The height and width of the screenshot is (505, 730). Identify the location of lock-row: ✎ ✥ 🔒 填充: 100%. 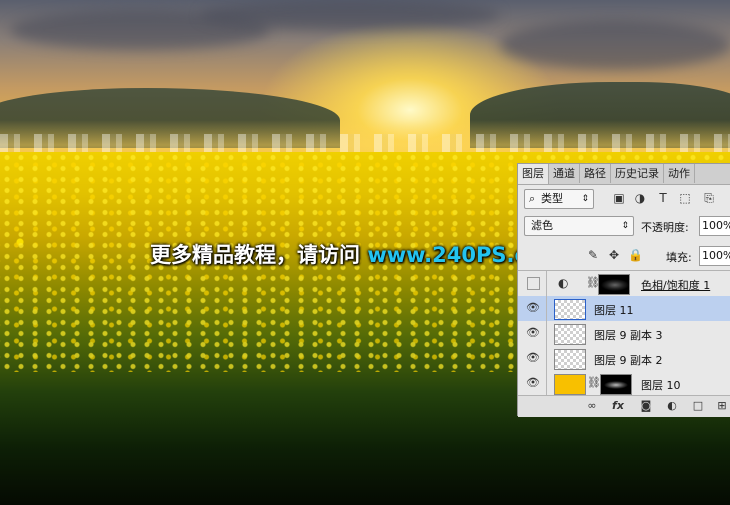
(624, 255).